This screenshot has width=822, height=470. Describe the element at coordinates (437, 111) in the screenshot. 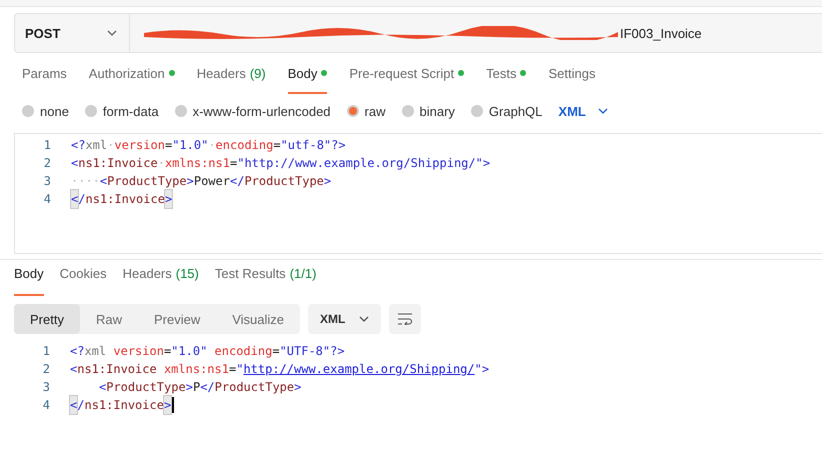

I see `radio-label: binary` at that location.